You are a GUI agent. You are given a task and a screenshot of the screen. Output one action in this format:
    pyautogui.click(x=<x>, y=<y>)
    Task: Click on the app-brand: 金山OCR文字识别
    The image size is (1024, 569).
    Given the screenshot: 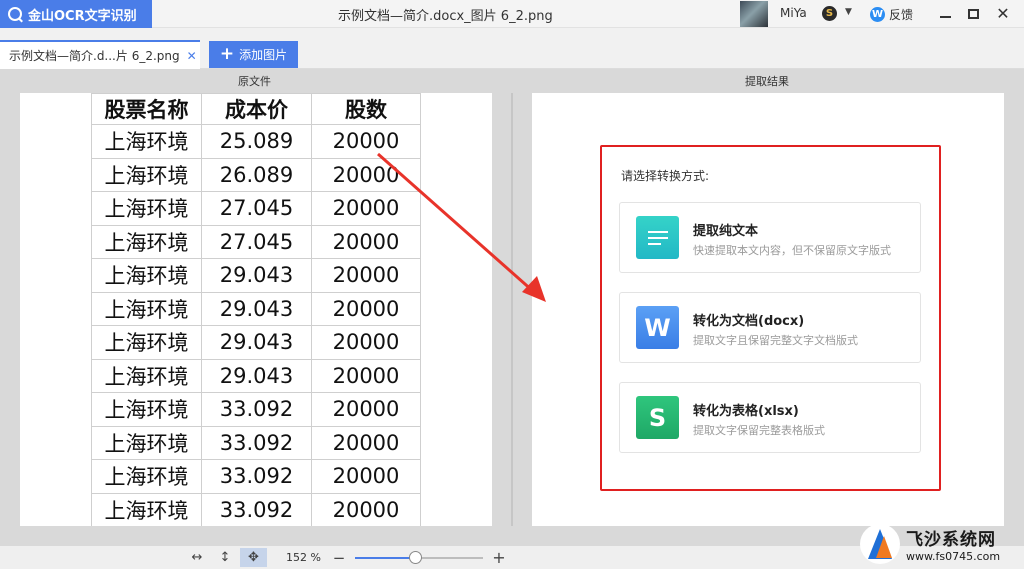 What is the action you would take?
    pyautogui.click(x=76, y=14)
    